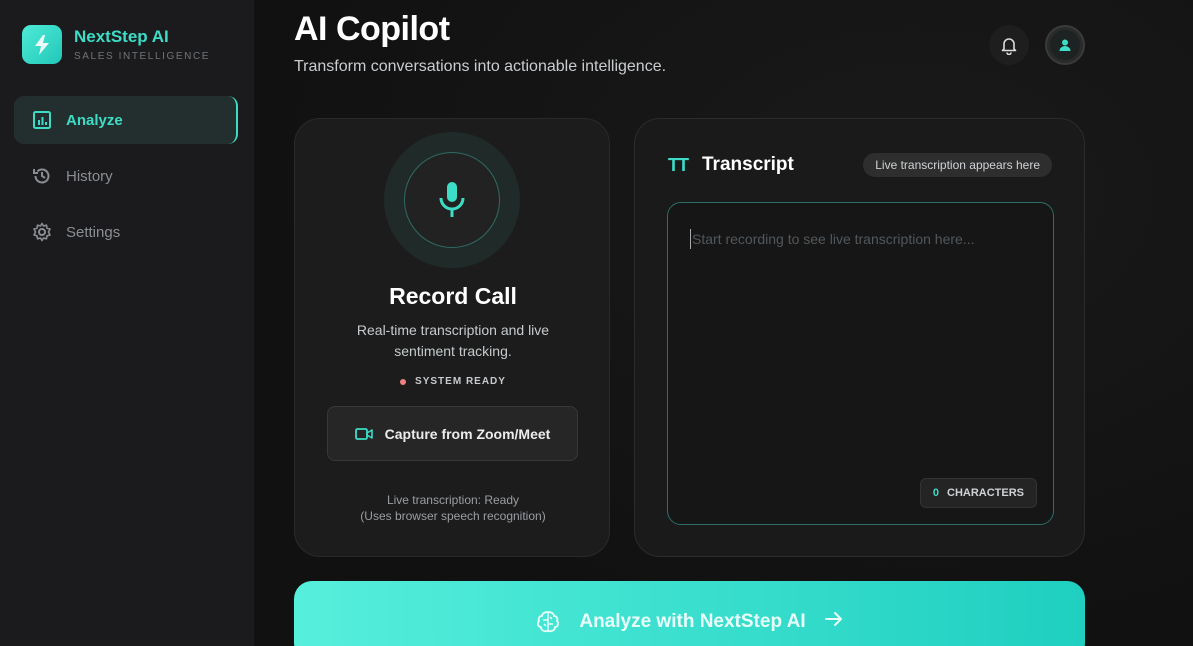  What do you see at coordinates (692, 621) in the screenshot?
I see `analyze-label: Analyze with NextStep AI` at bounding box center [692, 621].